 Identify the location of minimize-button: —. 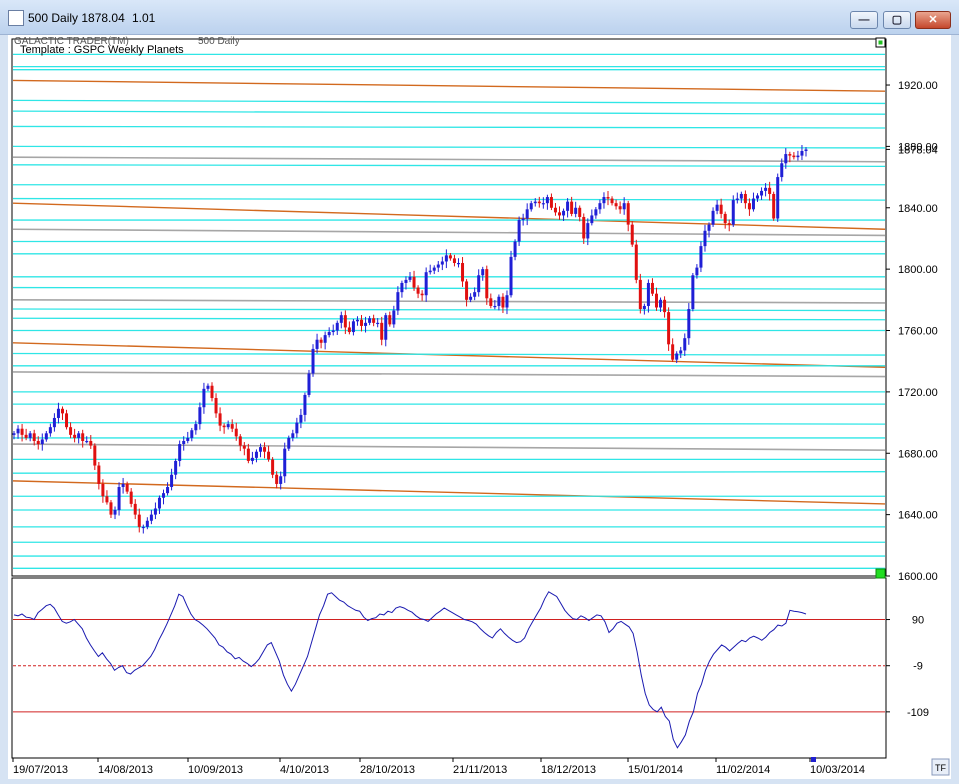
(864, 20).